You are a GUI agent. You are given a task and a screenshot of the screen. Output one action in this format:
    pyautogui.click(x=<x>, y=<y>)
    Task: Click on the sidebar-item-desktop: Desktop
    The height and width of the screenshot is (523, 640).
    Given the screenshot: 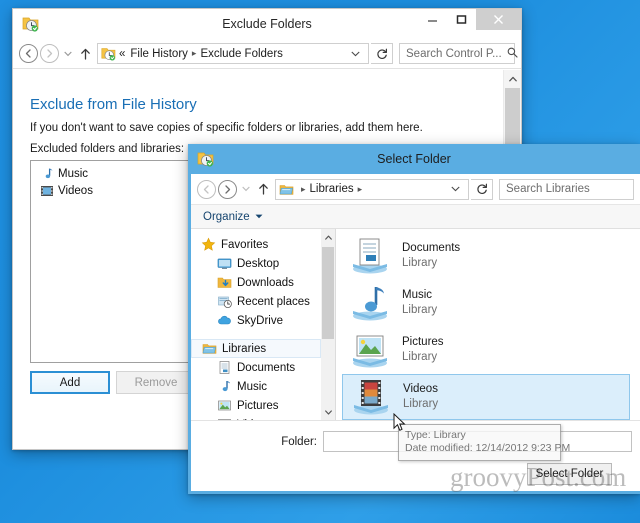 What is the action you would take?
    pyautogui.click(x=263, y=263)
    